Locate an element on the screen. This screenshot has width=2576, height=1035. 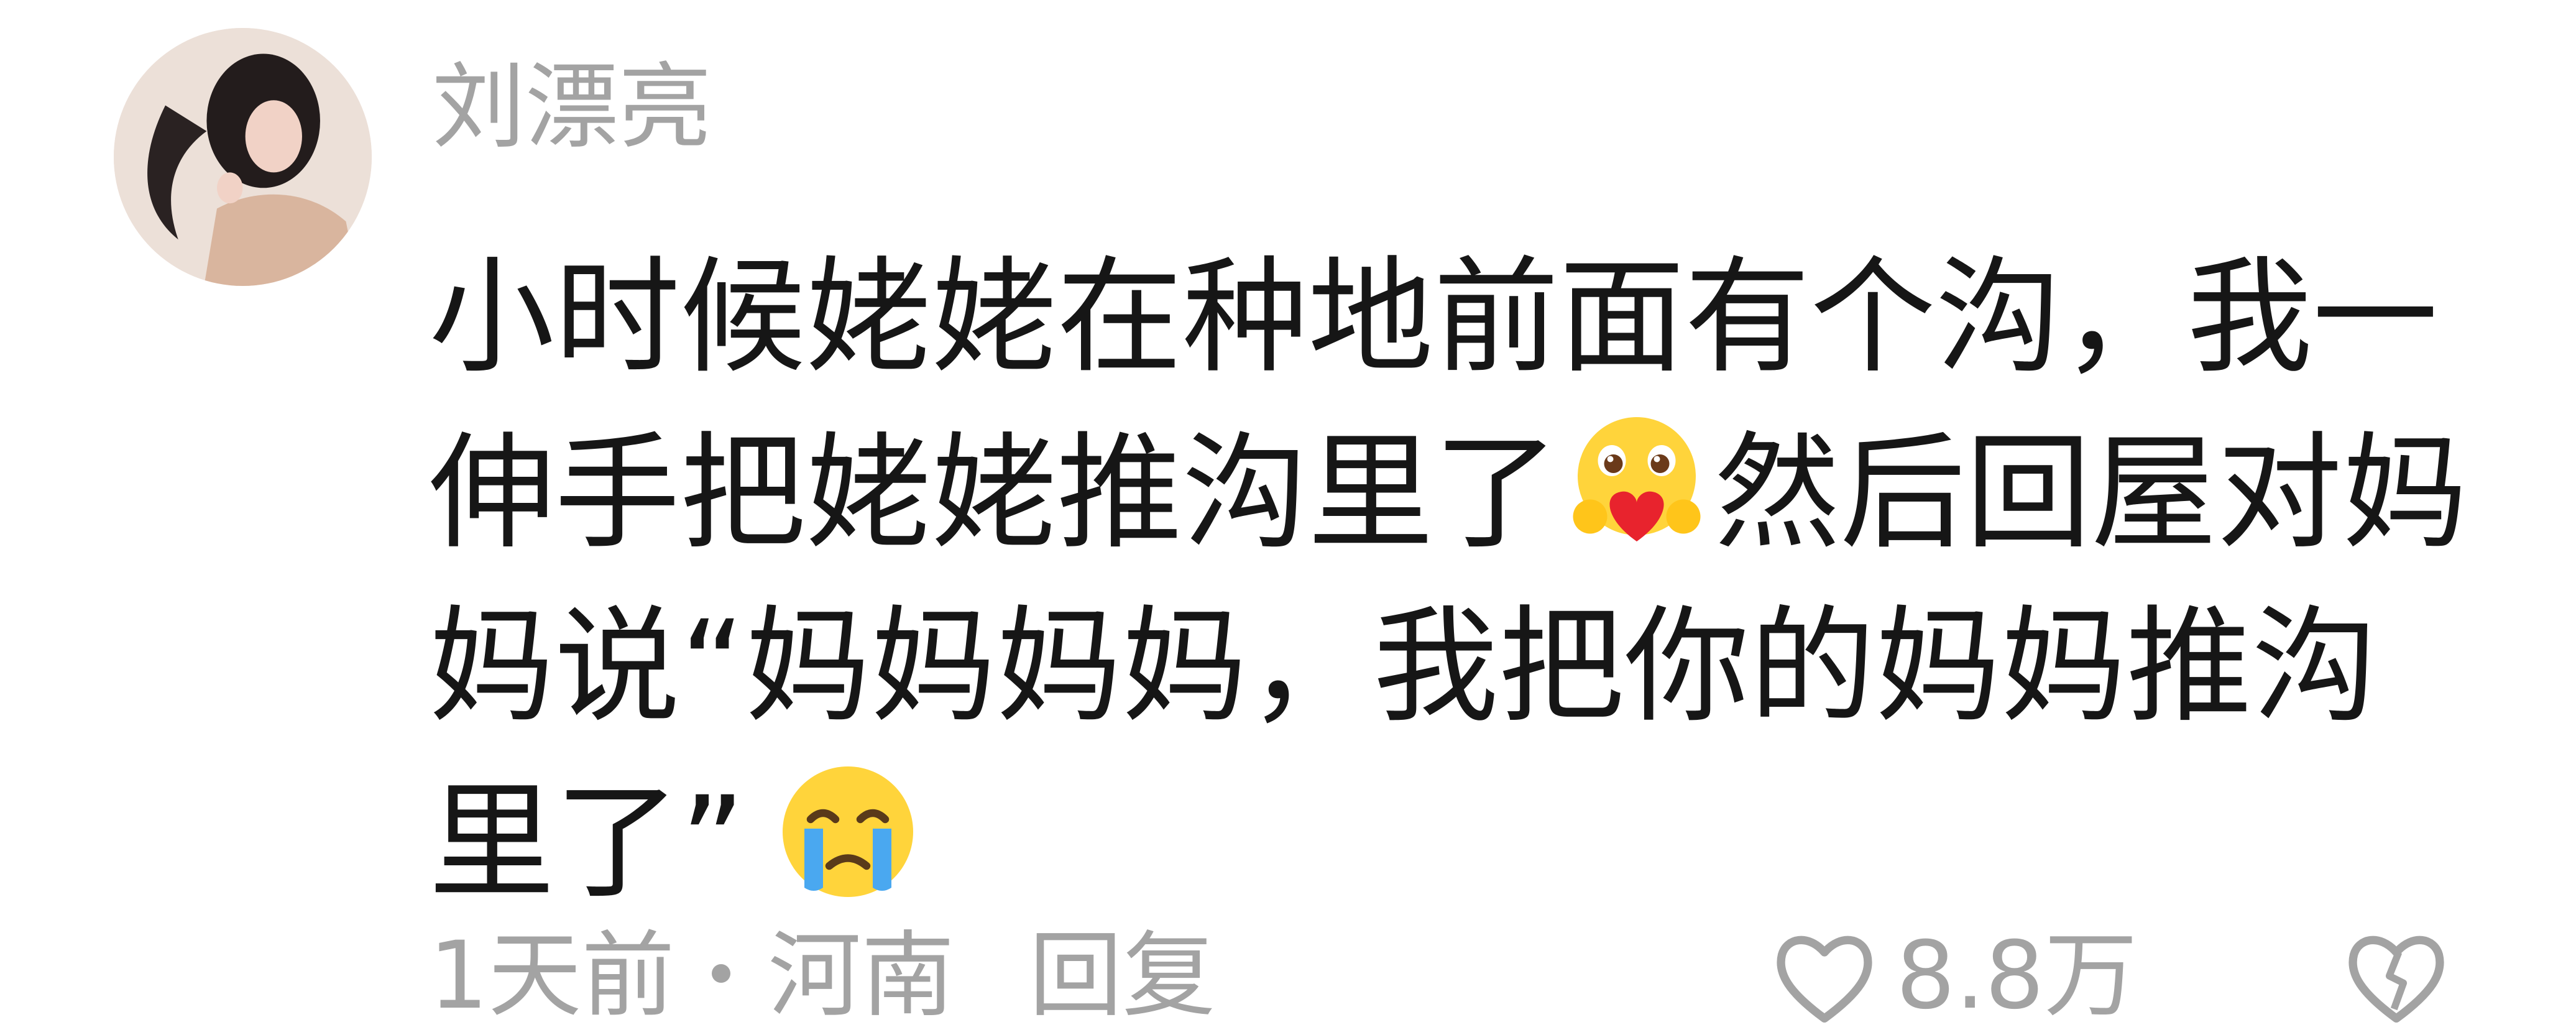
comment-line: 里了” is located at coordinates (1454, 841).